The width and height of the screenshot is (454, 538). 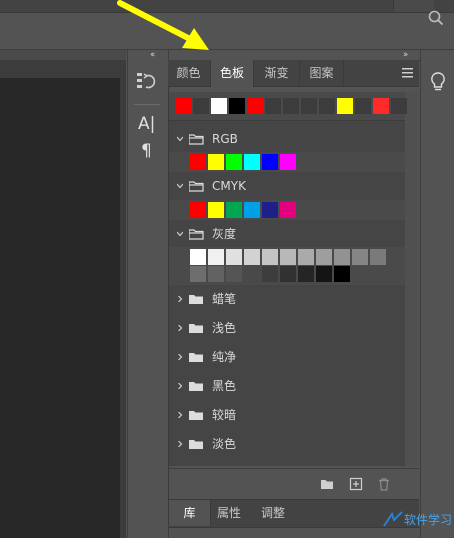 What do you see at coordinates (224, 415) in the screenshot?
I see `swatch-group-label: 较暗` at bounding box center [224, 415].